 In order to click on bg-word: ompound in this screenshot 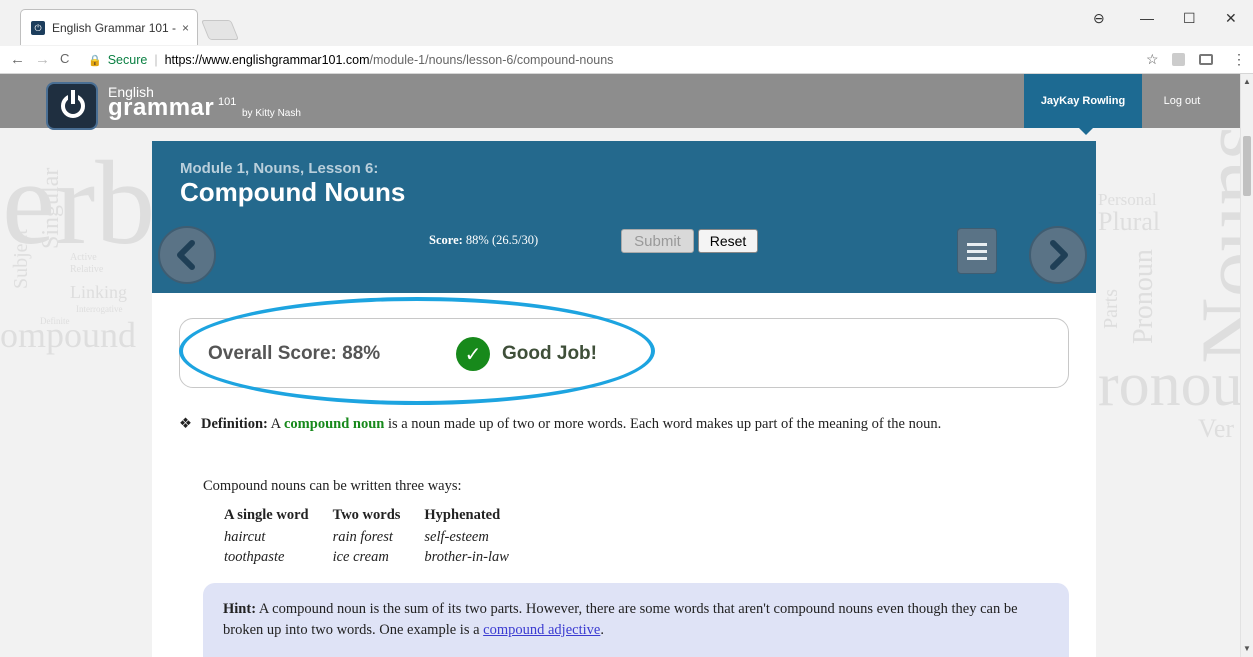, I will do `click(68, 335)`.